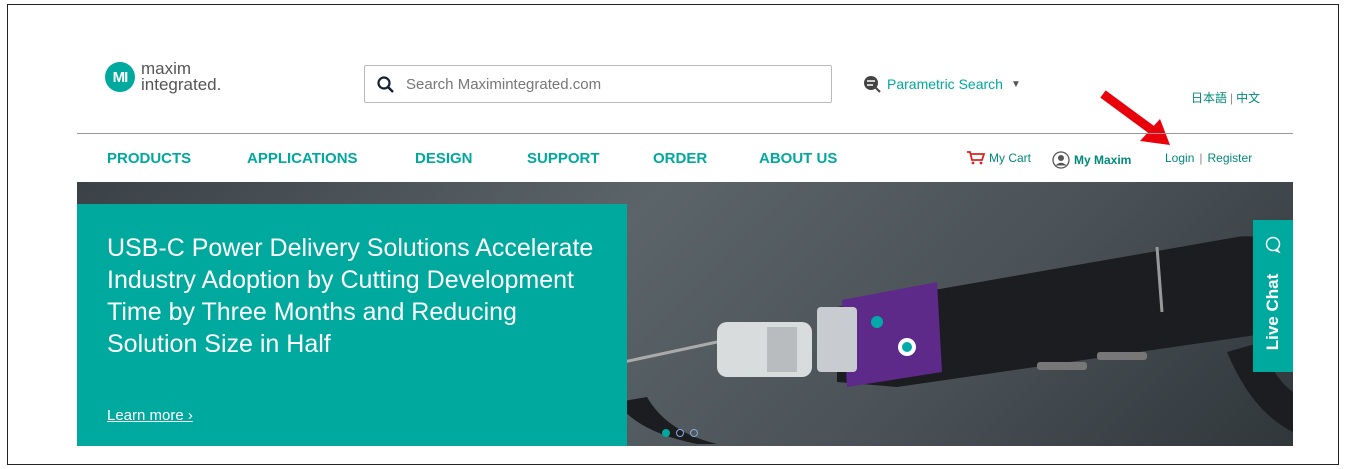 The width and height of the screenshot is (1350, 469). I want to click on live-chat-button: Live Chat, so click(1273, 296).